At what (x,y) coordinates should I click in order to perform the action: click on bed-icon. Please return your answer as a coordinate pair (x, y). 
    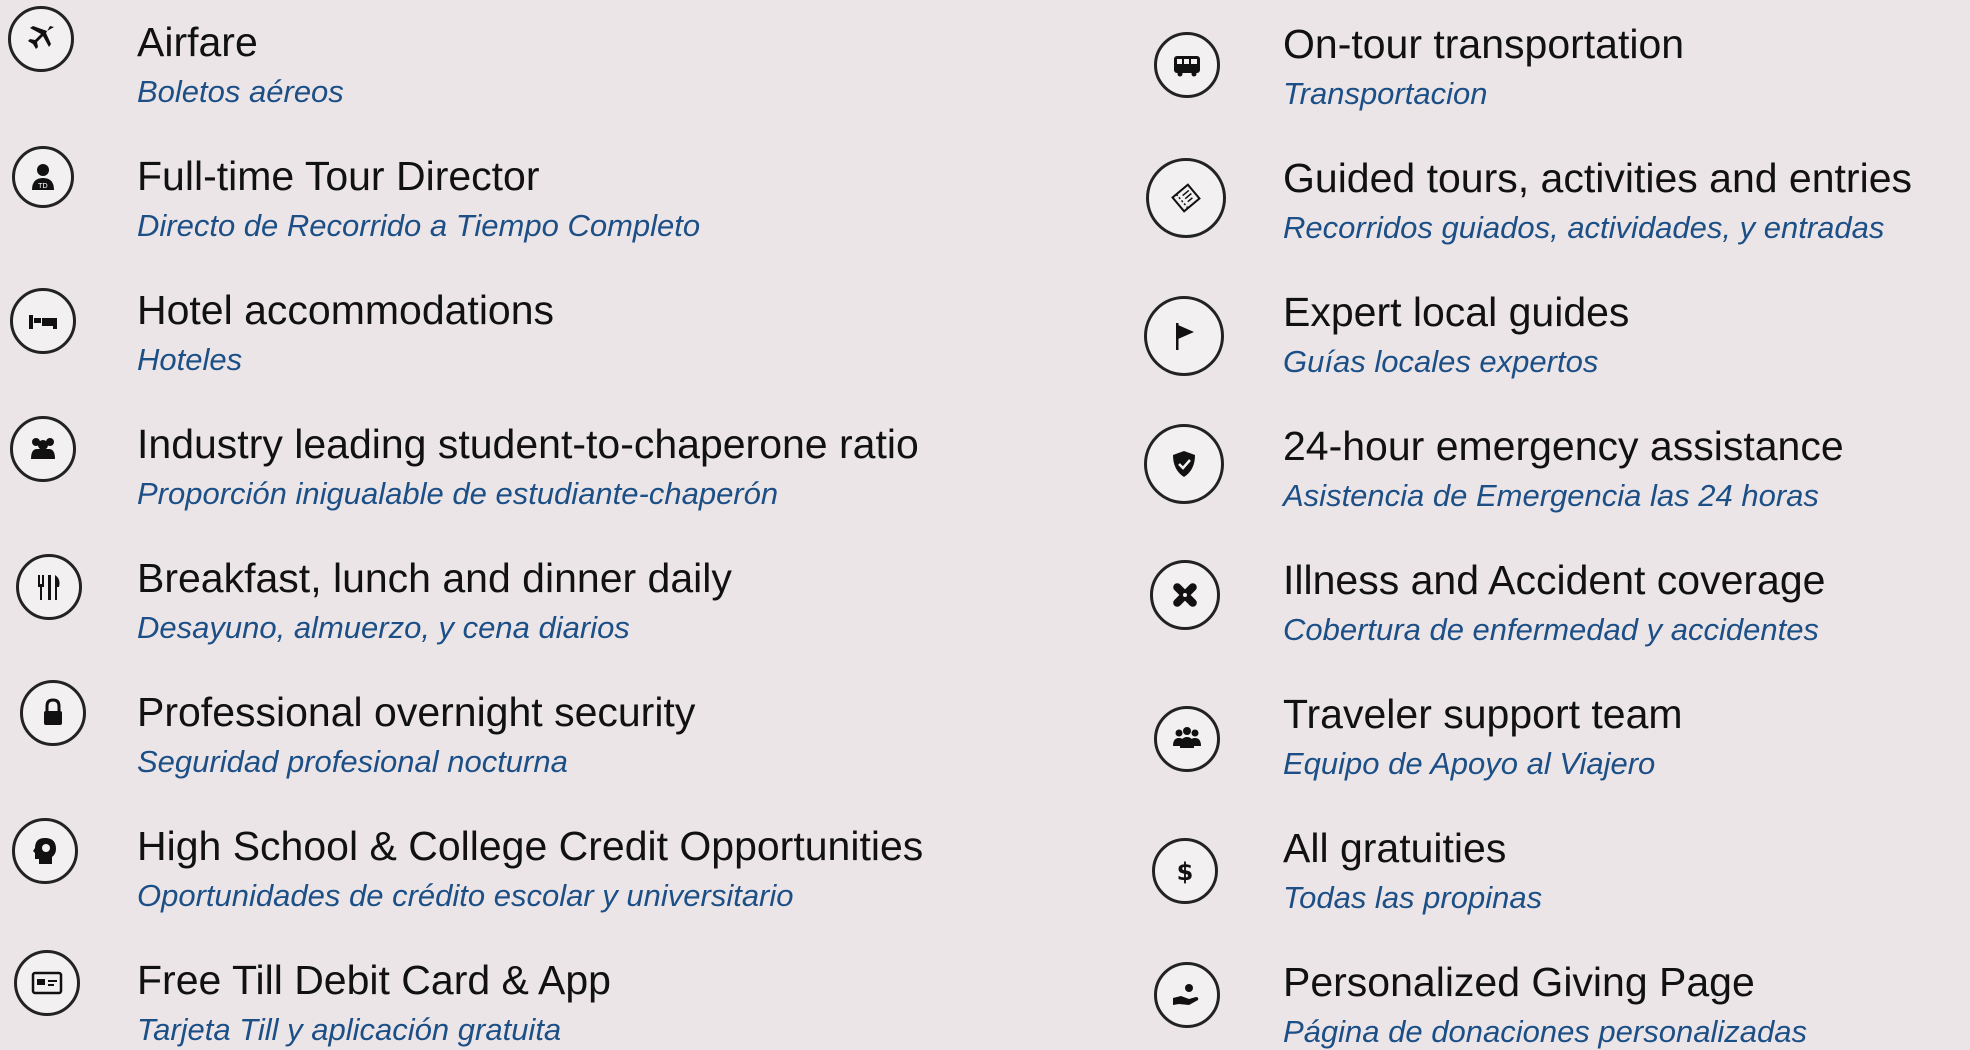
    Looking at the image, I should click on (43, 321).